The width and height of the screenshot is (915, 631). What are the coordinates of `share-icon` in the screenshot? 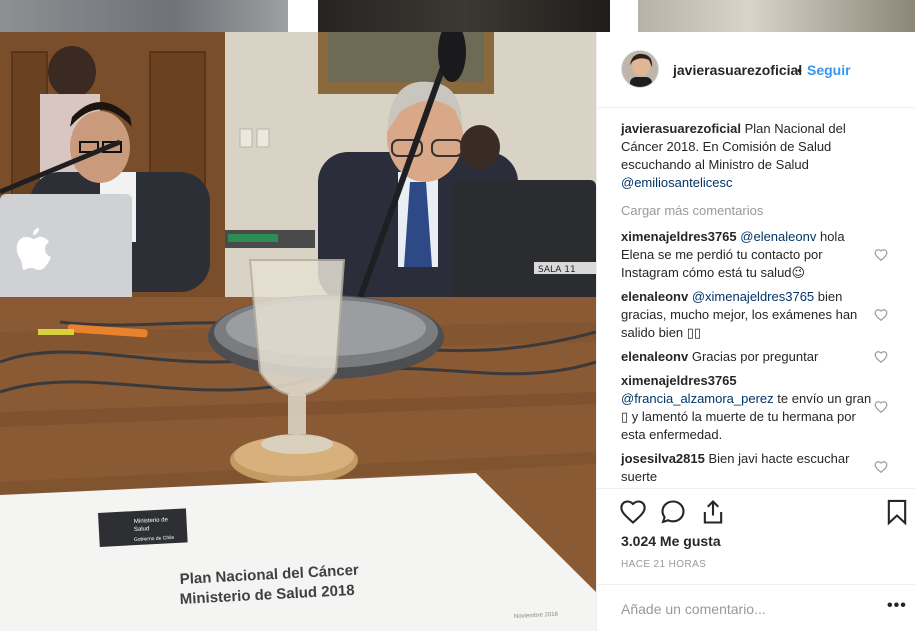 It's located at (713, 512).